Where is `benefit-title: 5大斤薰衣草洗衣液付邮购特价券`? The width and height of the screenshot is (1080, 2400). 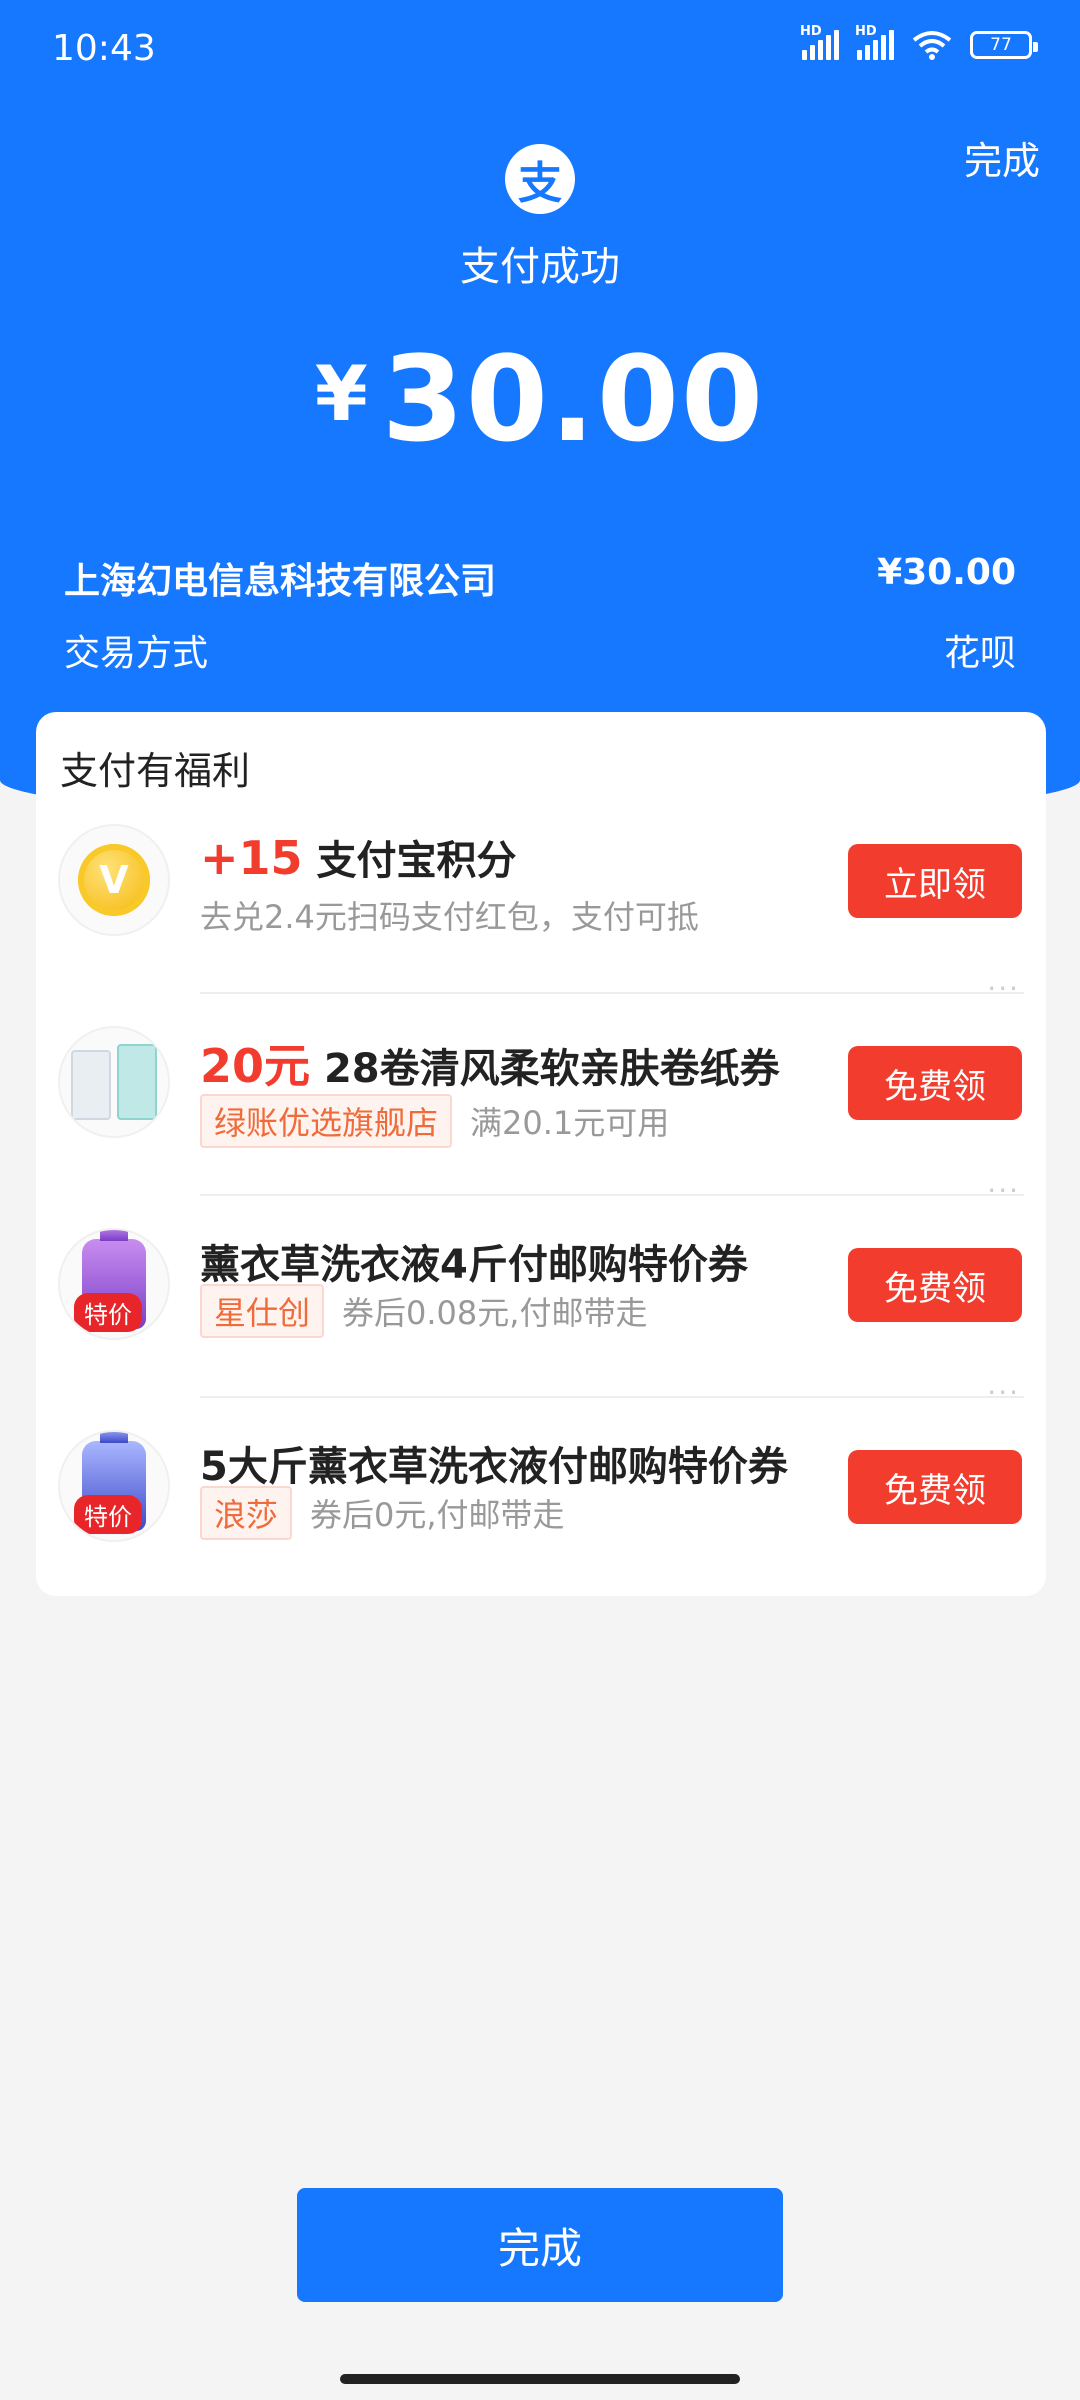
benefit-title: 5大斤薰衣草洗衣液付邮购特价券 is located at coordinates (494, 1467).